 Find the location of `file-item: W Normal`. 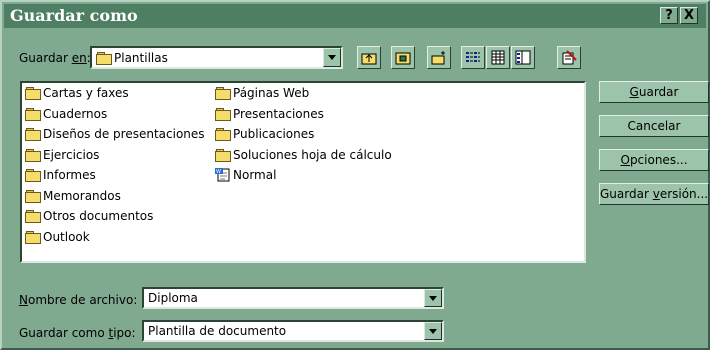

file-item: W Normal is located at coordinates (245, 175).